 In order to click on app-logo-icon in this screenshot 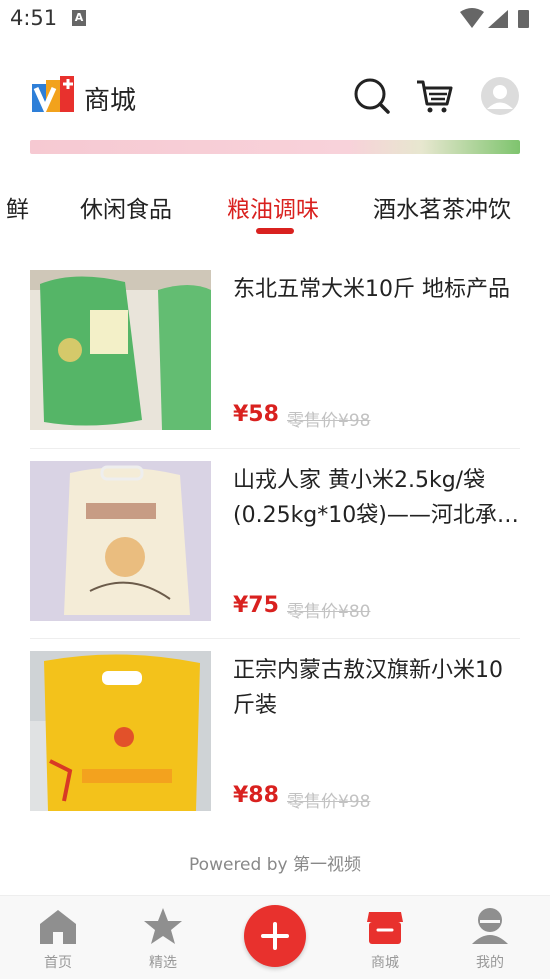, I will do `click(53, 95)`.